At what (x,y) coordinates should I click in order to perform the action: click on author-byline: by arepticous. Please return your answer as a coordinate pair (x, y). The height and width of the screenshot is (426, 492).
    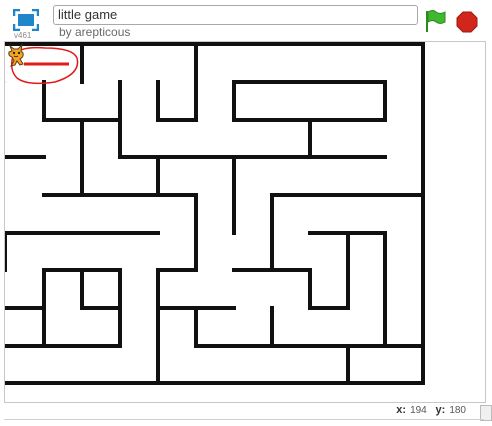
    Looking at the image, I should click on (94, 32).